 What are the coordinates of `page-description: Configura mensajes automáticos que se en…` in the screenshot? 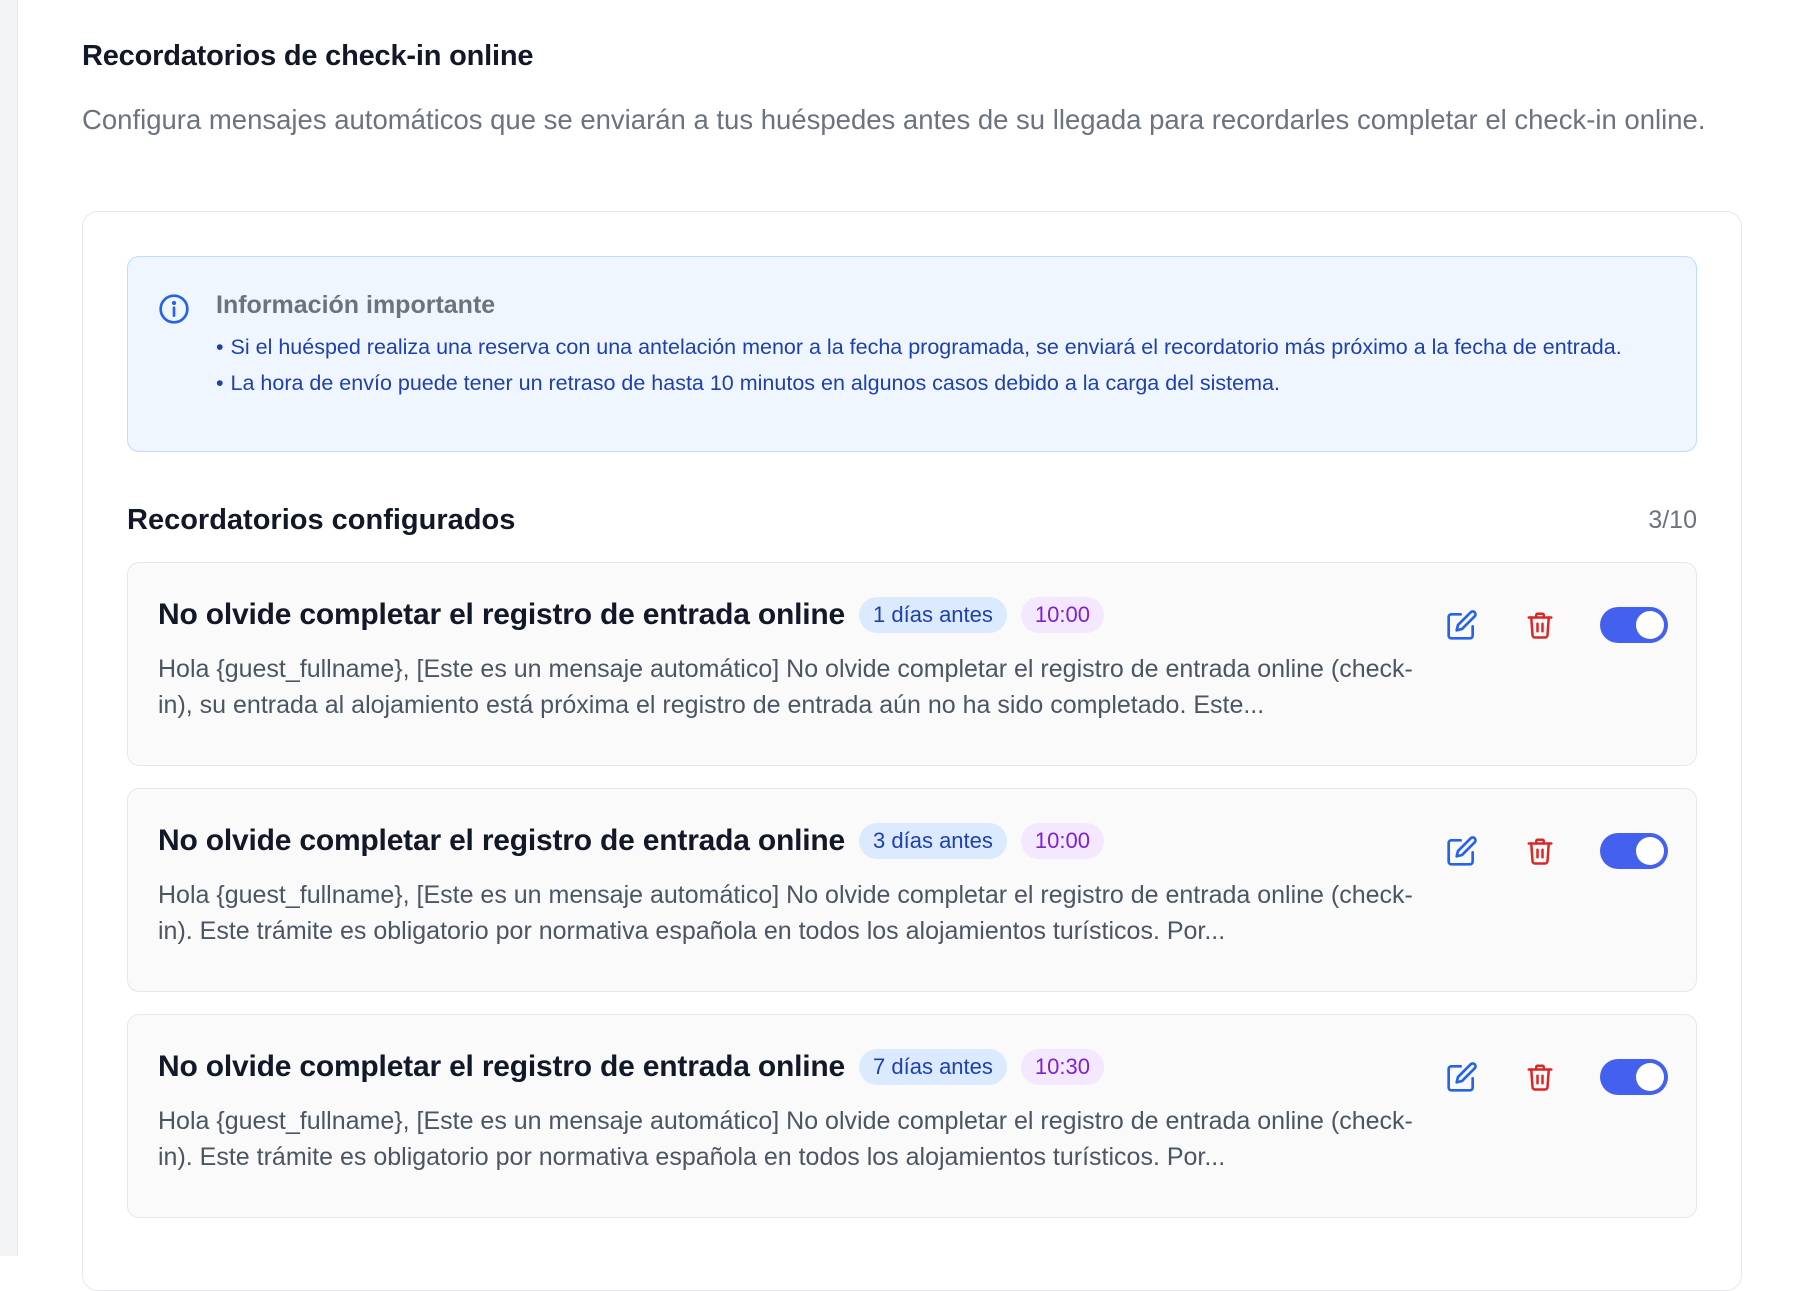 It's located at (894, 119).